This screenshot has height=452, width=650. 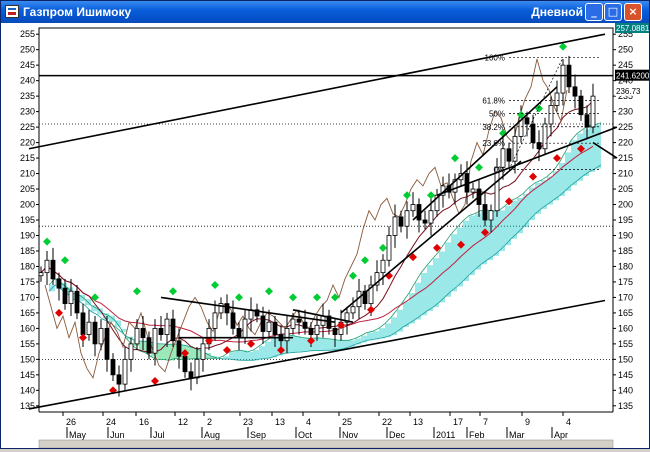 I want to click on horizontal-price-tag: 241.6200, so click(x=632, y=76).